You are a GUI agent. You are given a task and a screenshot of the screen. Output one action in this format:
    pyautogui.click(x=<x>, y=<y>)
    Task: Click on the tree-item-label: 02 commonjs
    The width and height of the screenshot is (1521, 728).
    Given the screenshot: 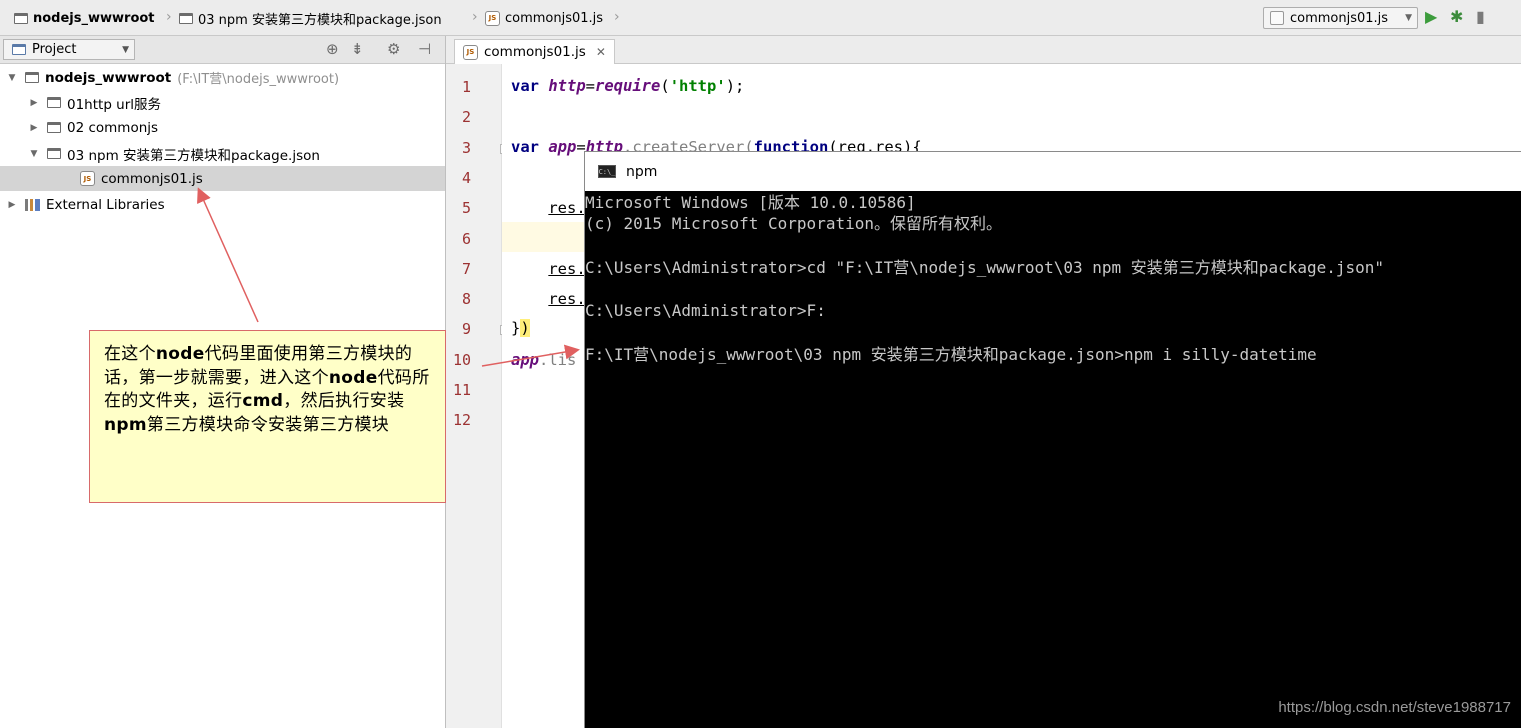 What is the action you would take?
    pyautogui.click(x=113, y=127)
    